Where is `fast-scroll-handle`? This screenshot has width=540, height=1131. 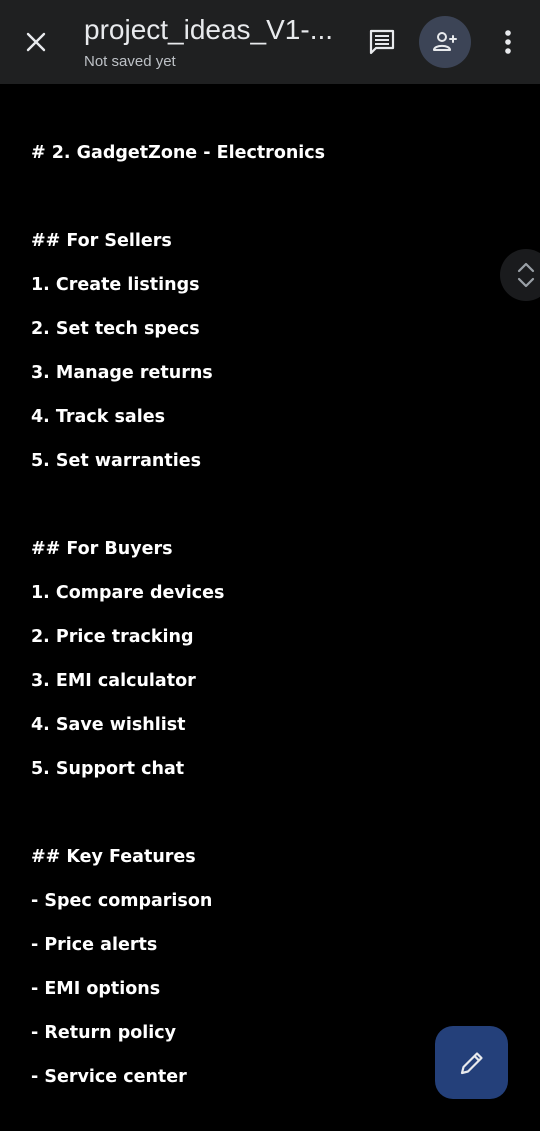
fast-scroll-handle is located at coordinates (520, 275).